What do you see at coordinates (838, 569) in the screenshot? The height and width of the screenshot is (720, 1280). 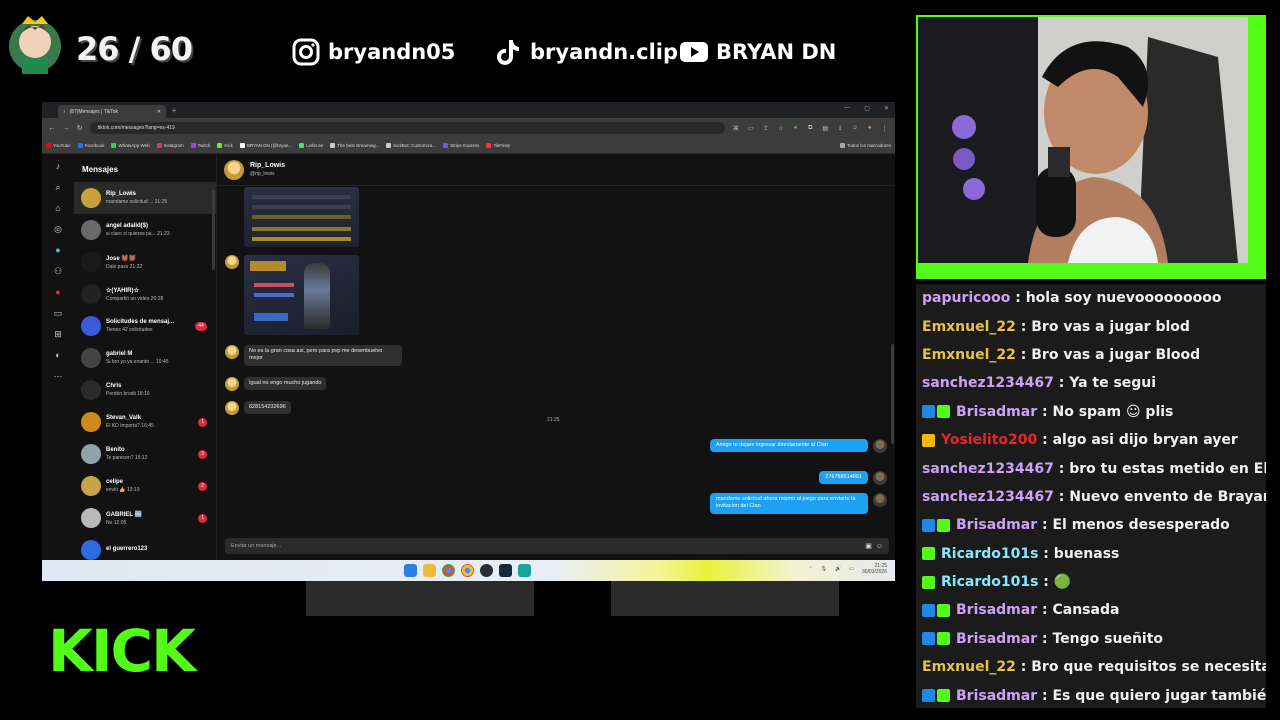 I see `volume-icon: 🔊` at bounding box center [838, 569].